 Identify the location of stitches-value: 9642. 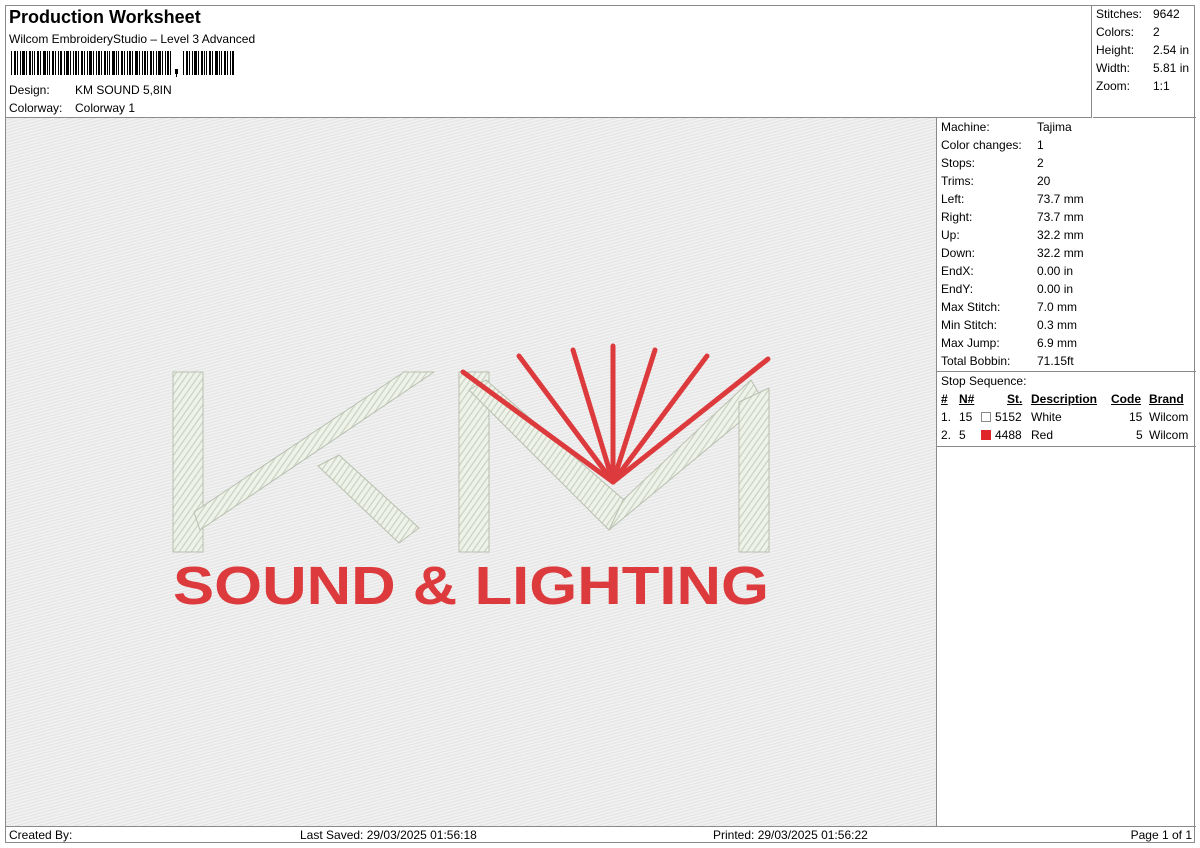
(1166, 14).